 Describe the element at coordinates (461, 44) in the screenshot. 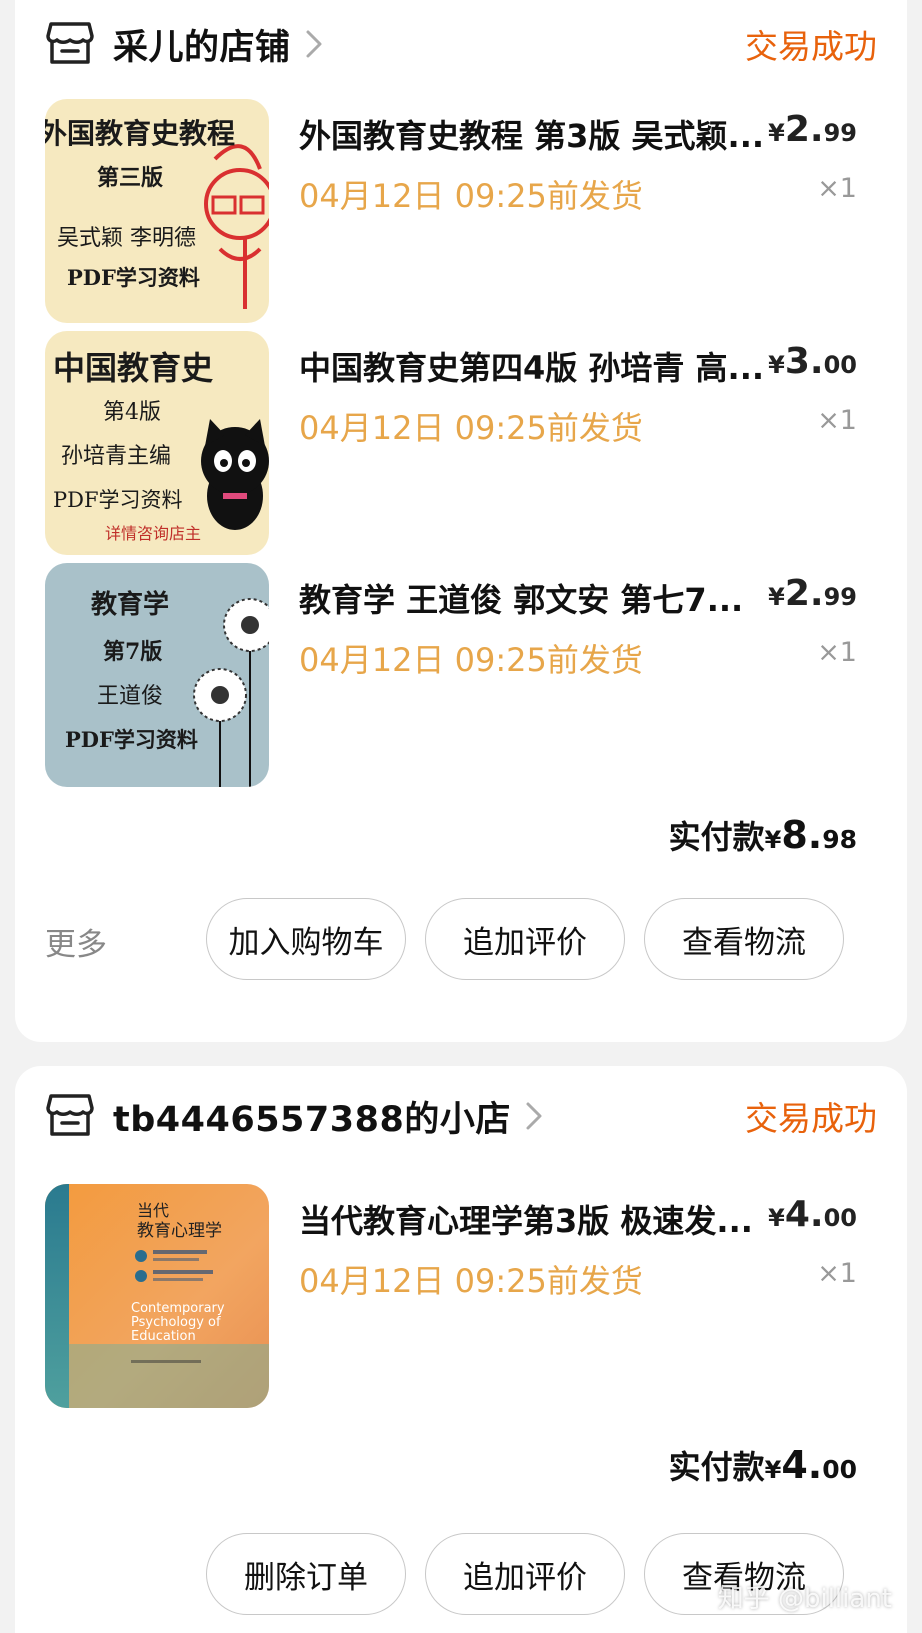

I see `shop-header: 采儿的店铺 交易成功` at that location.